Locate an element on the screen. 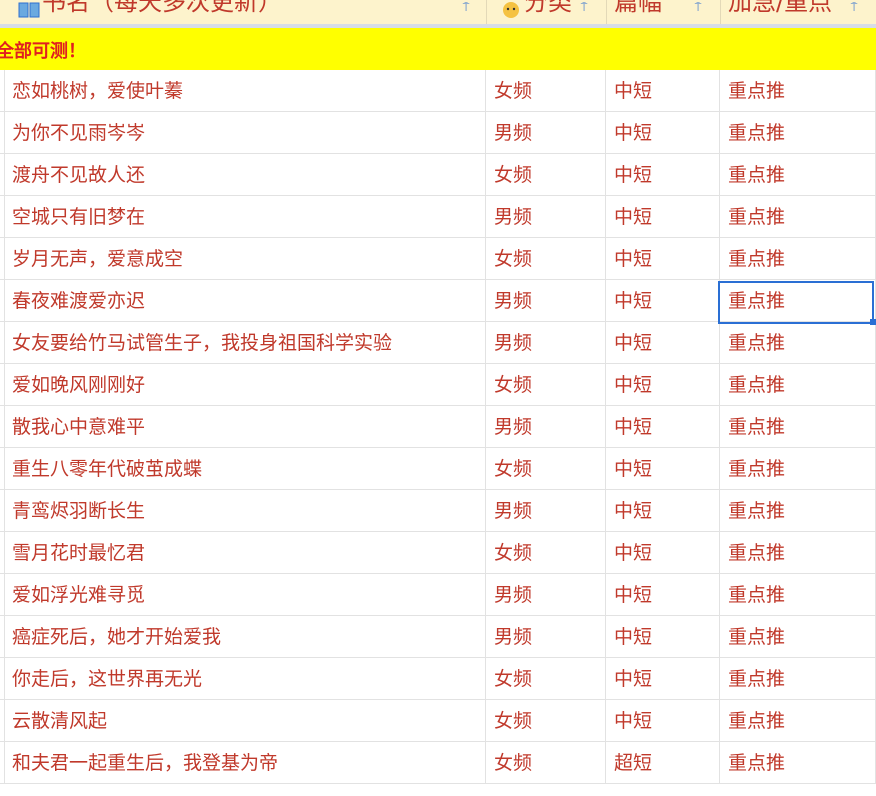  header-length: 篇幅 ⍑ is located at coordinates (663, 12).